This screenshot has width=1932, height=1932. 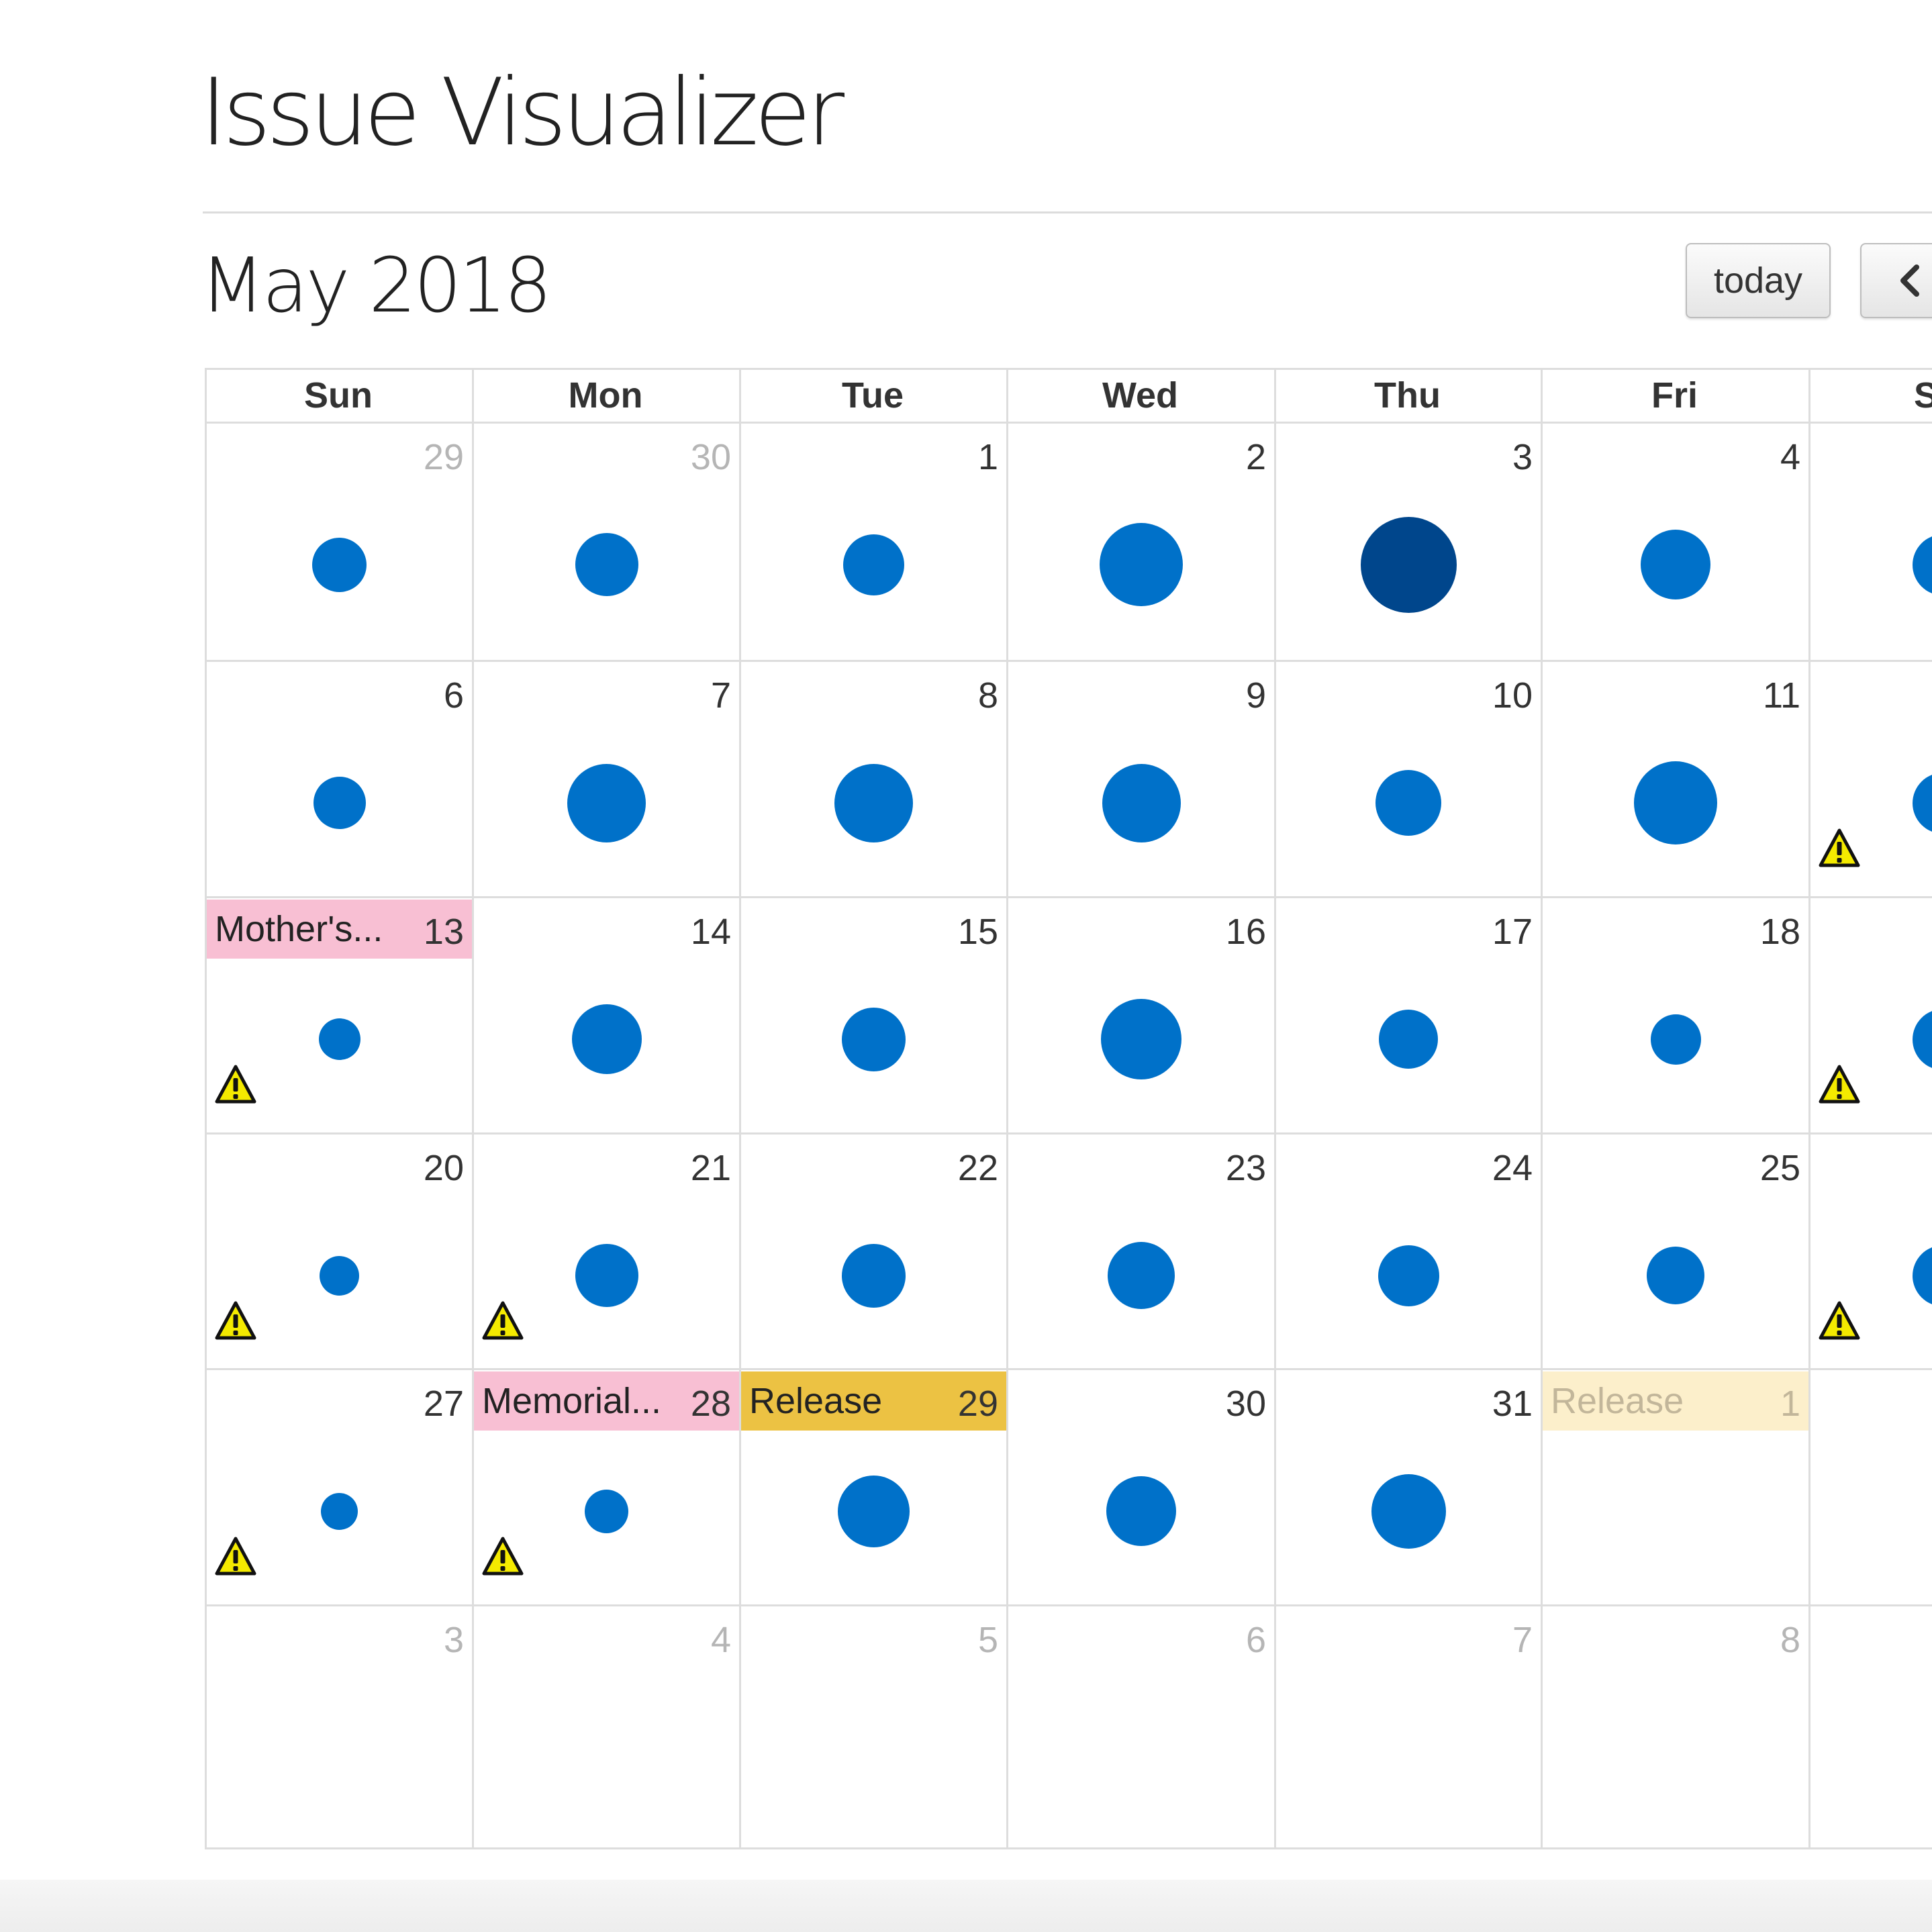 What do you see at coordinates (338, 395) in the screenshot?
I see `weekday-header-sun: Sun` at bounding box center [338, 395].